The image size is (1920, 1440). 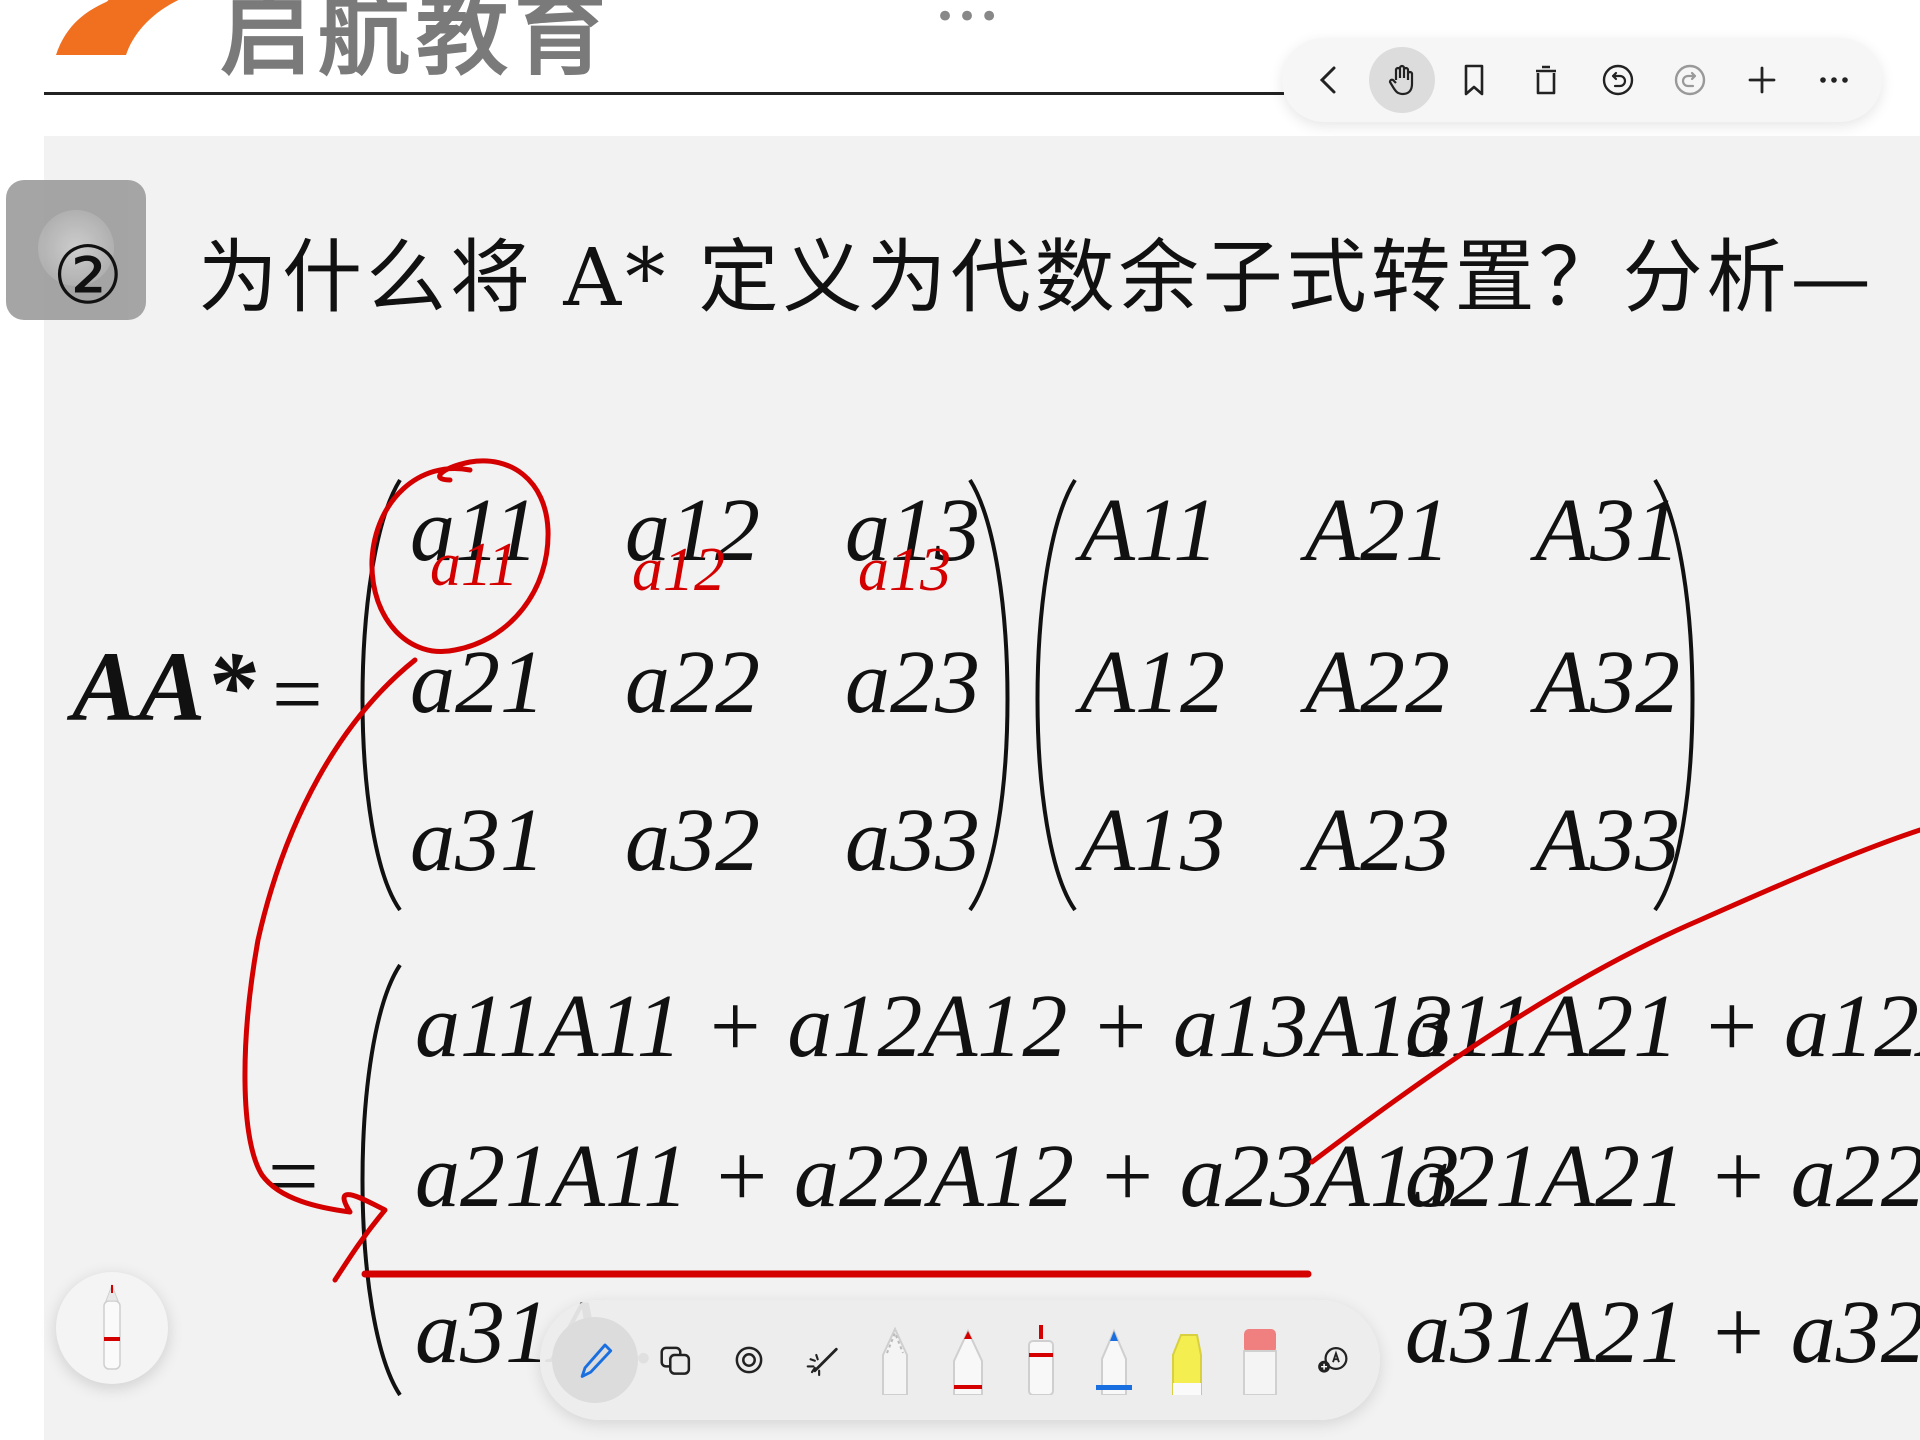 What do you see at coordinates (1056, 695) in the screenshot?
I see `matrix-adj-left-paren` at bounding box center [1056, 695].